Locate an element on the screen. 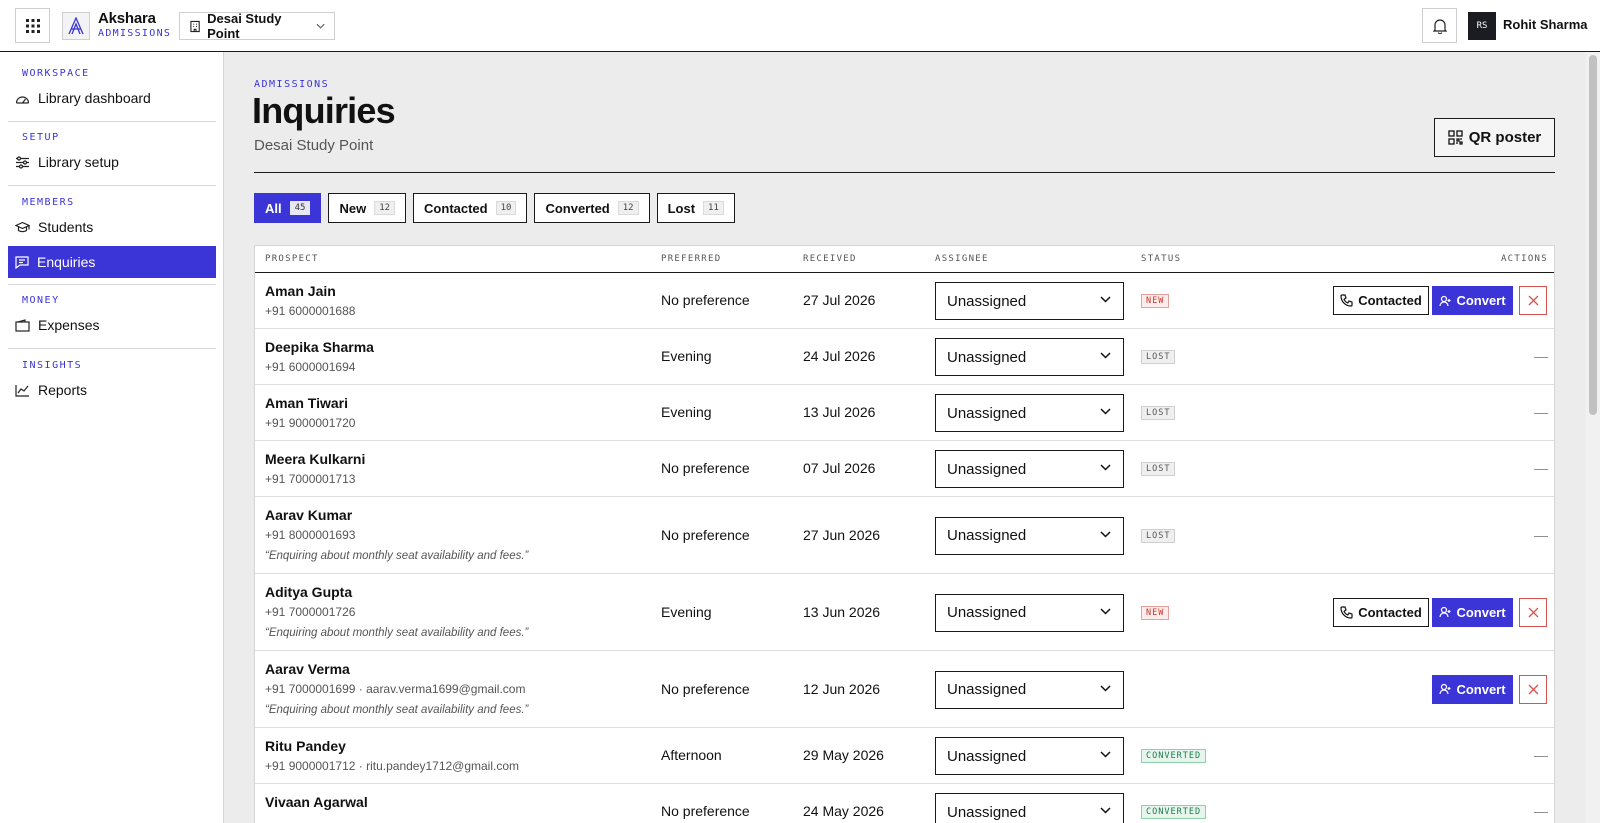  filter-contacted: Contacted 10 is located at coordinates (470, 208).